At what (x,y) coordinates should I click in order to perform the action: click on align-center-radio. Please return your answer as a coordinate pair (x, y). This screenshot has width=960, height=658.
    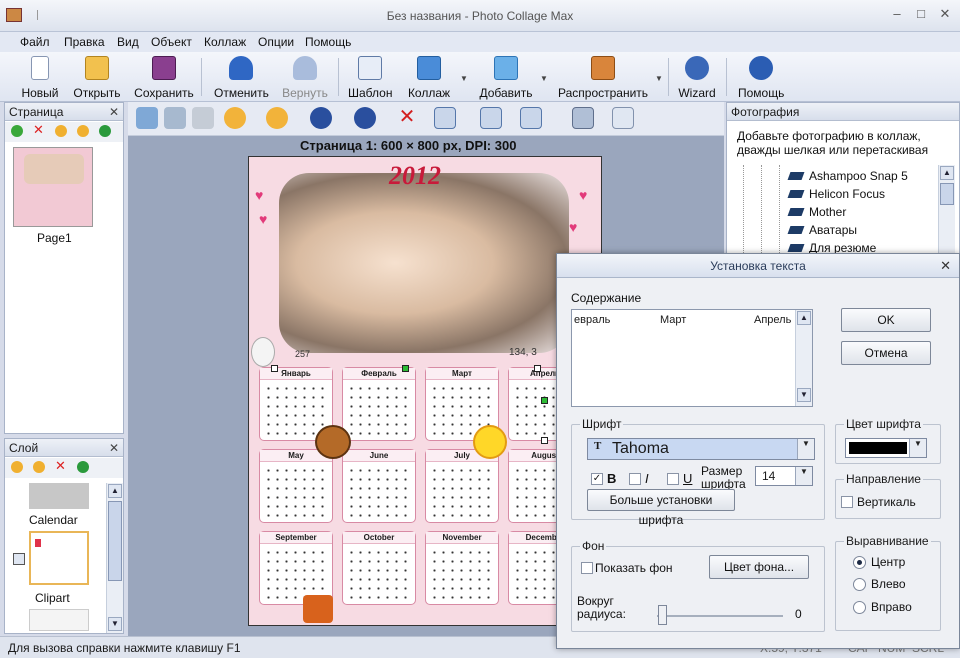
    Looking at the image, I should click on (859, 562).